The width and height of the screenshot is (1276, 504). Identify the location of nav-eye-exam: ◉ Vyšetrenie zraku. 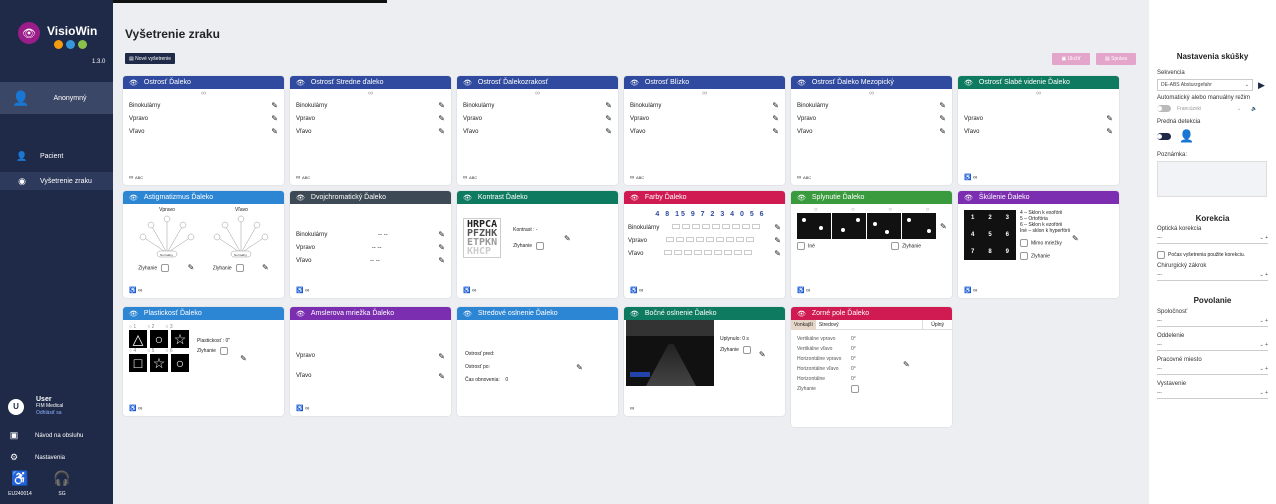
(56, 181).